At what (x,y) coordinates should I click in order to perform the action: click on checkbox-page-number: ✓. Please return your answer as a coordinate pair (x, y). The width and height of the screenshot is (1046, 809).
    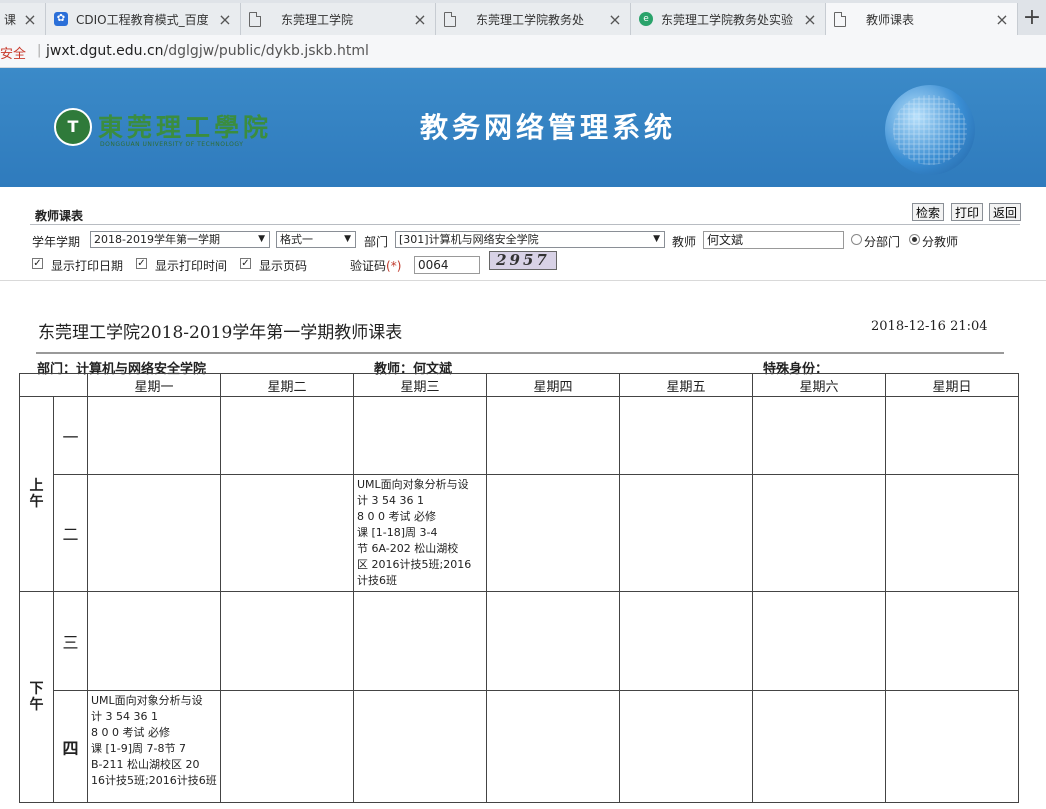
    Looking at the image, I should click on (245, 263).